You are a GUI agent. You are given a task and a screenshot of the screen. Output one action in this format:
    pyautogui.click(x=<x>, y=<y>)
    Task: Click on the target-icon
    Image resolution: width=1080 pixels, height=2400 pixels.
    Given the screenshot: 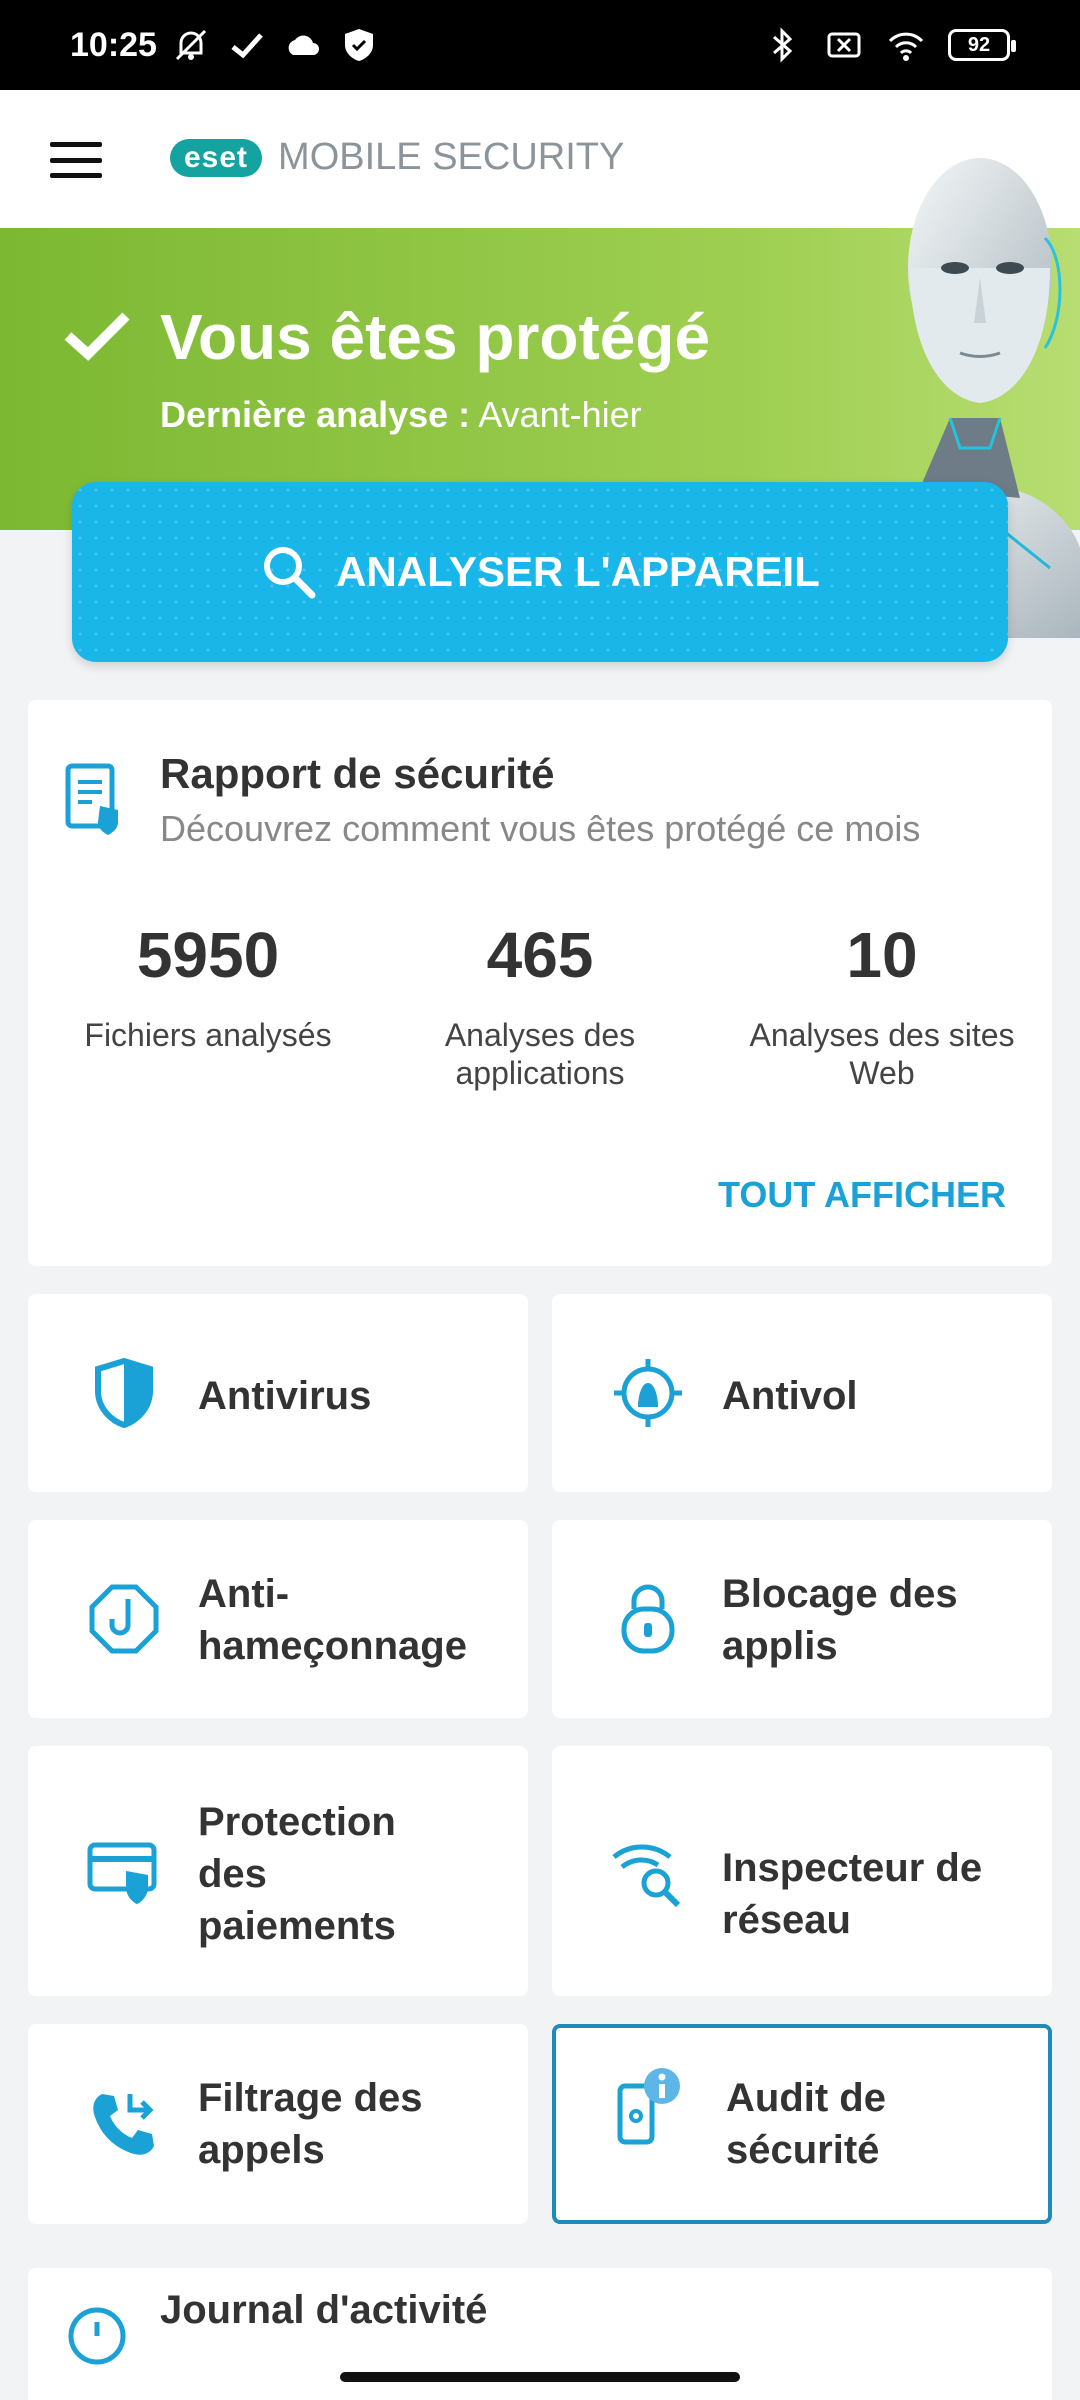 What is the action you would take?
    pyautogui.click(x=648, y=1393)
    